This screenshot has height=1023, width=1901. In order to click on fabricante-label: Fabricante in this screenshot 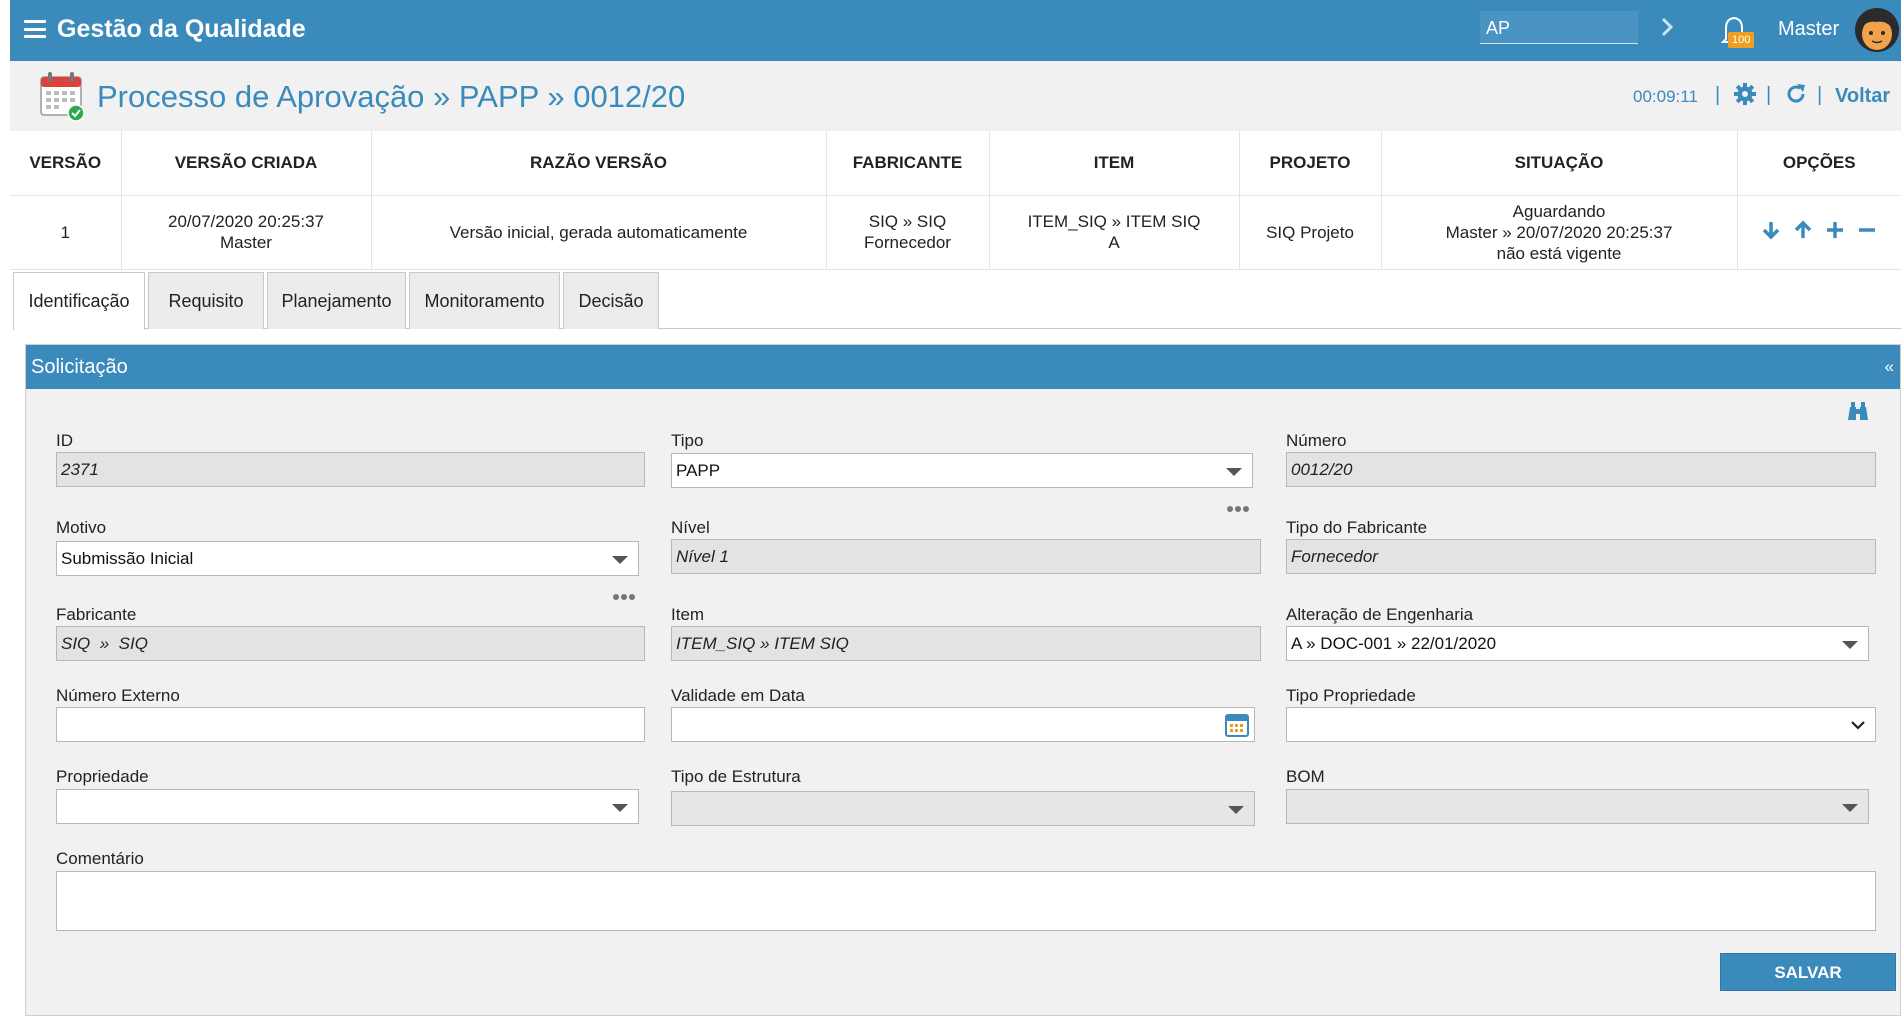, I will do `click(96, 614)`.